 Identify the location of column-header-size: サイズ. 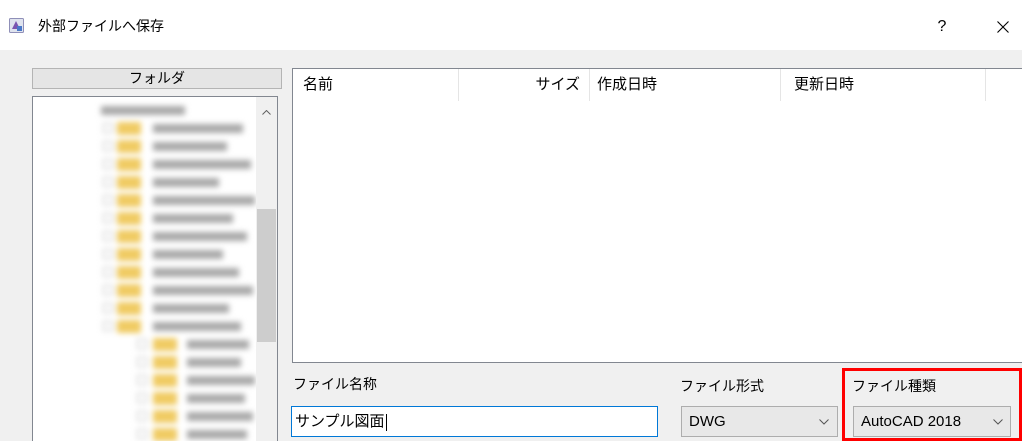
(524, 85).